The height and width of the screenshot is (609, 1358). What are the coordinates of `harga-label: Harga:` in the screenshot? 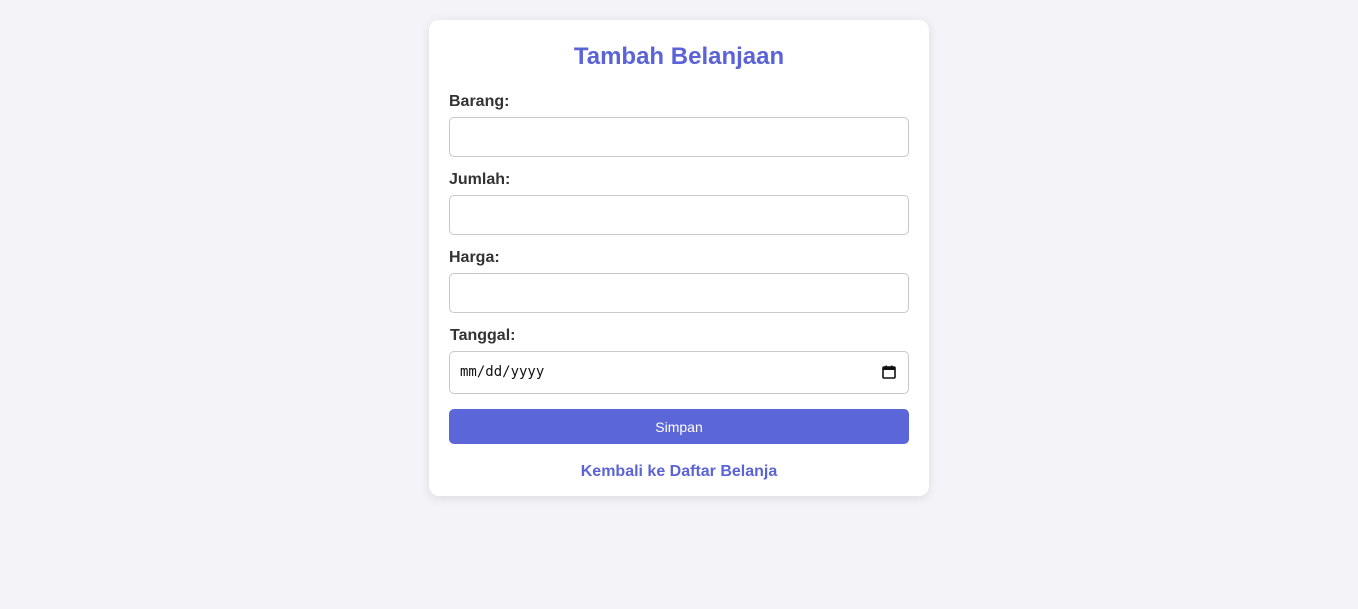 It's located at (474, 257).